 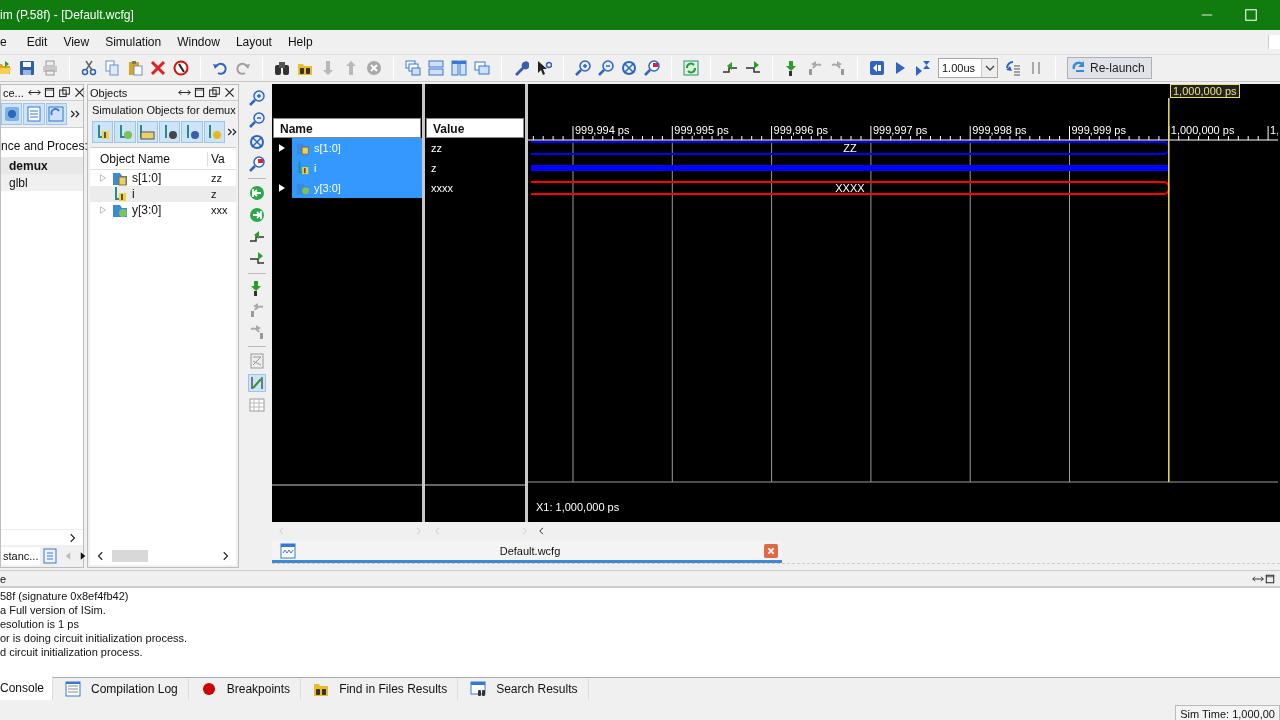 I want to click on menu-item: Help, so click(x=304, y=42).